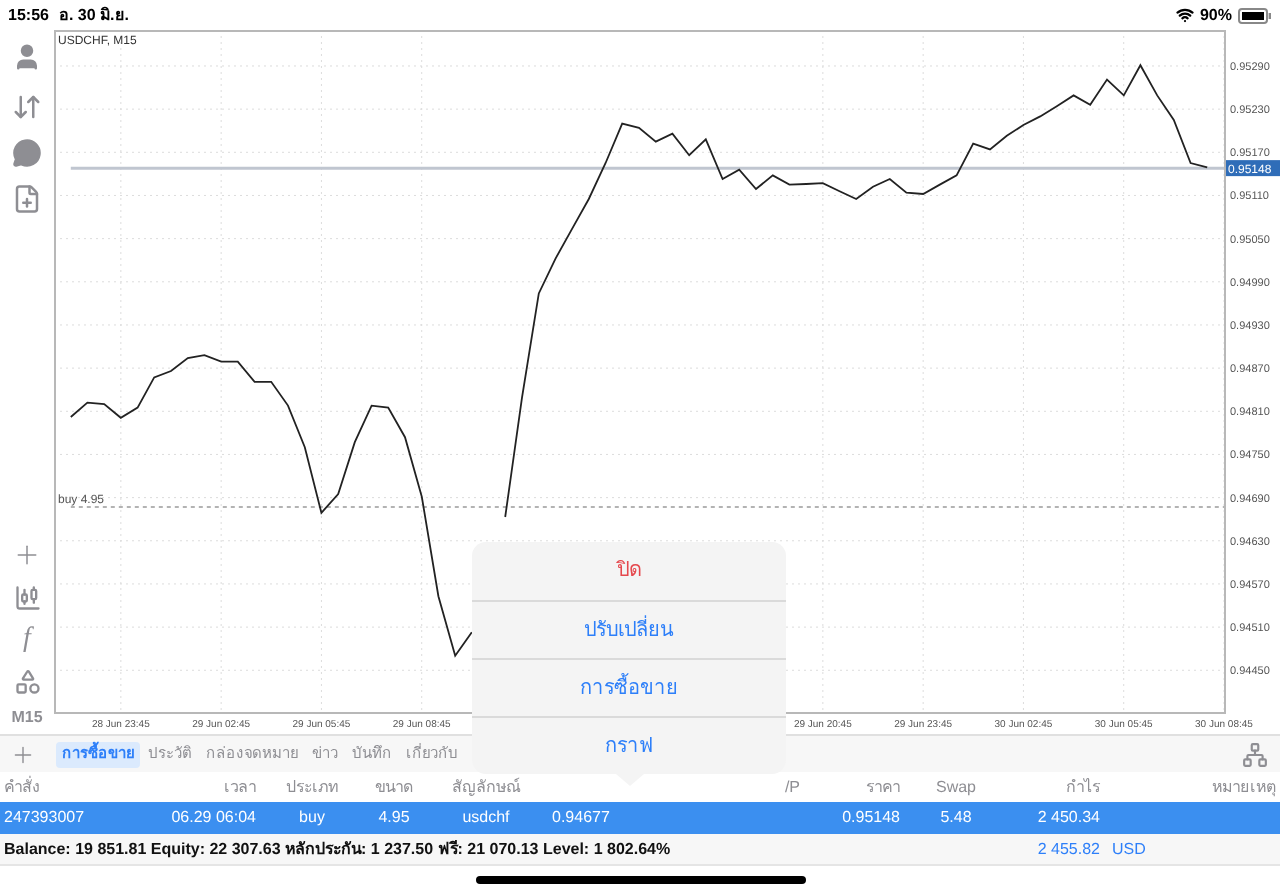 The image size is (1280, 894). What do you see at coordinates (27, 107) in the screenshot?
I see `transfer-icon` at bounding box center [27, 107].